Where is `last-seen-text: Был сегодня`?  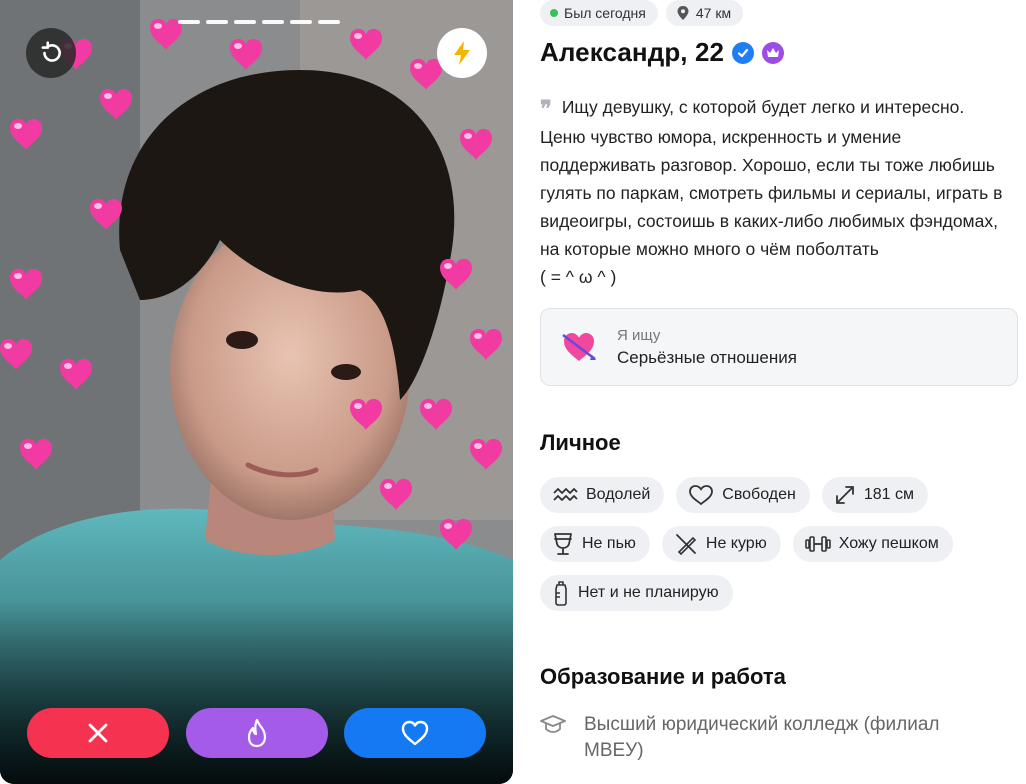 last-seen-text: Был сегодня is located at coordinates (605, 13).